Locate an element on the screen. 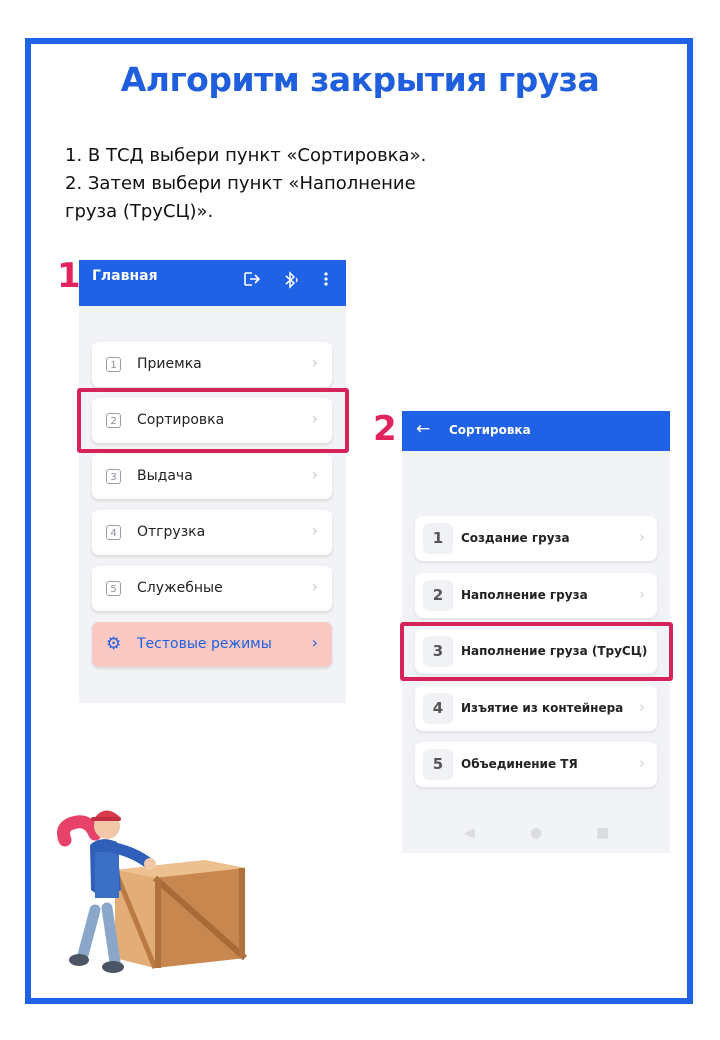 Image resolution: width=720 pixels, height=1040 pixels. nav-recents-icon: ■ is located at coordinates (602, 833).